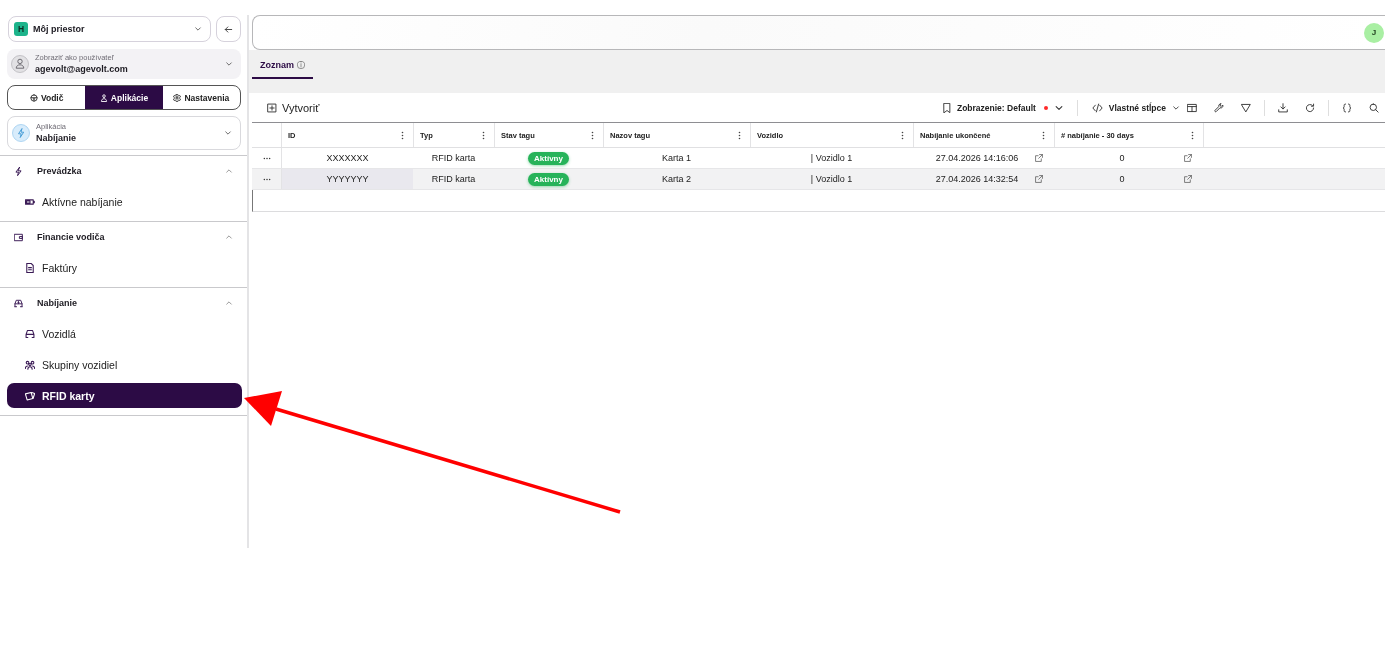  What do you see at coordinates (47, 97) in the screenshot?
I see `mode-tab: Vodič` at bounding box center [47, 97].